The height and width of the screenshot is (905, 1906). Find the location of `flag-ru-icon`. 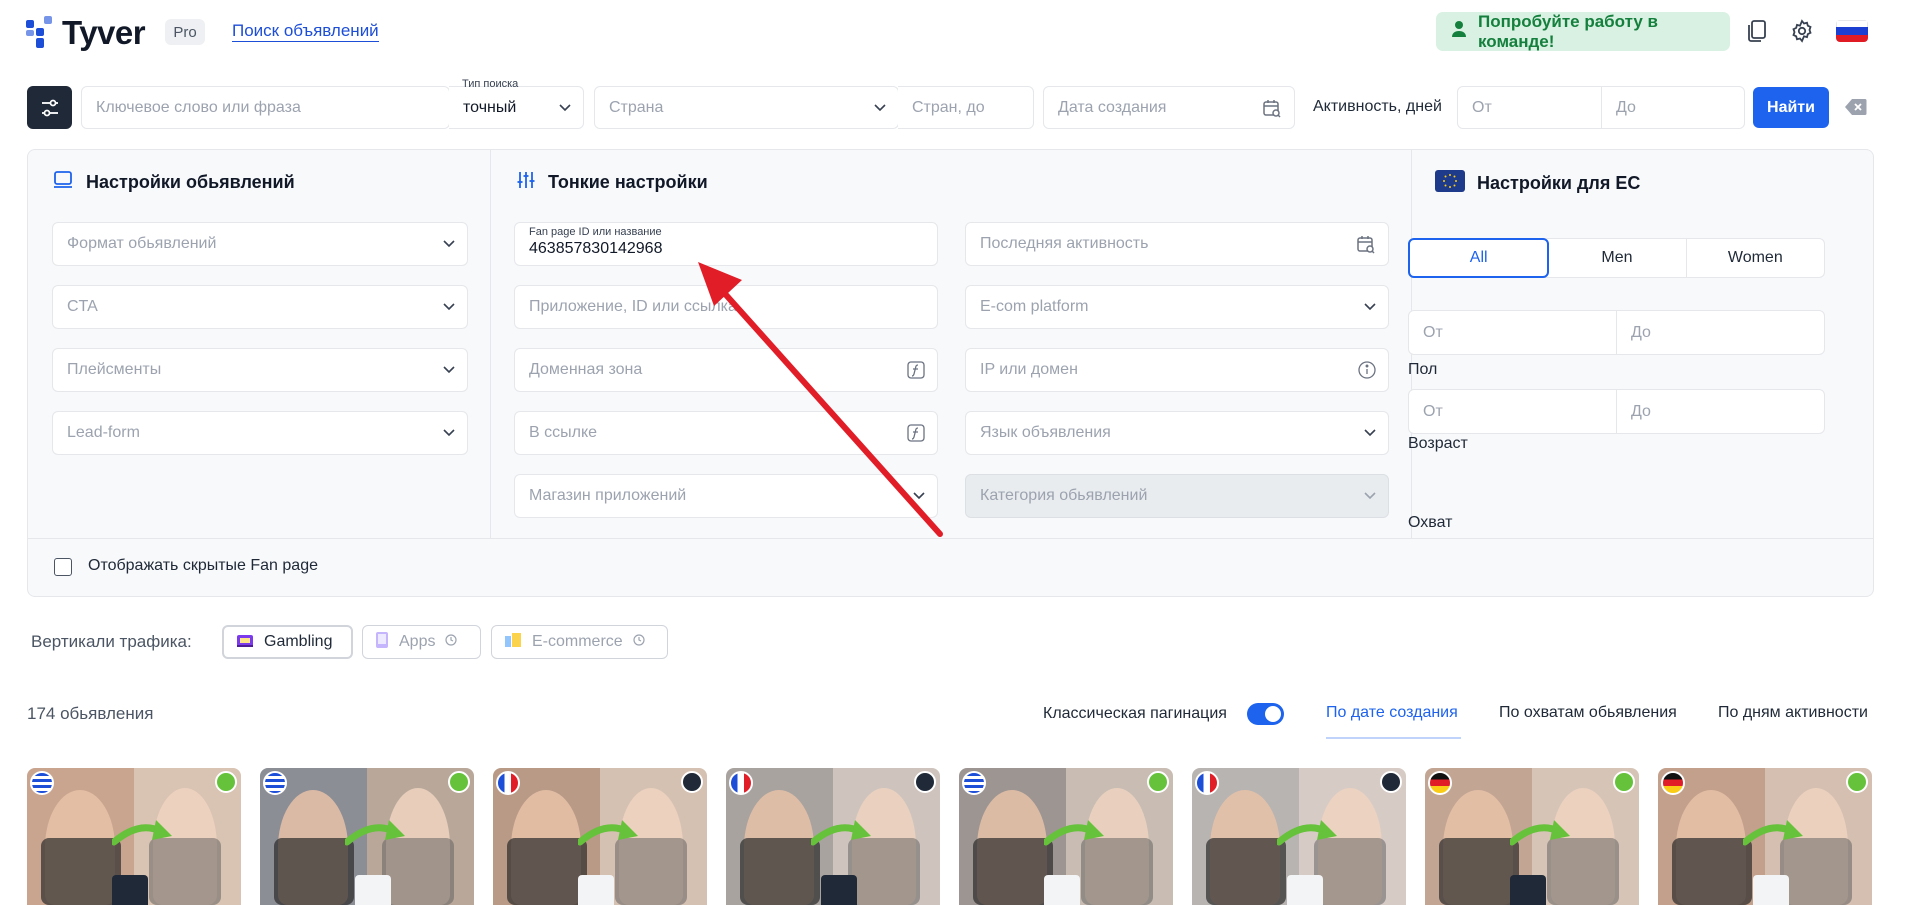

flag-ru-icon is located at coordinates (1852, 31).